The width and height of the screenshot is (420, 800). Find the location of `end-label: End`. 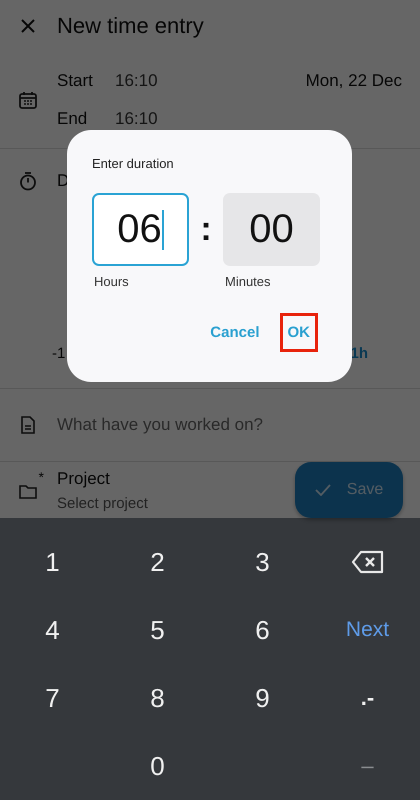

end-label: End is located at coordinates (72, 119).